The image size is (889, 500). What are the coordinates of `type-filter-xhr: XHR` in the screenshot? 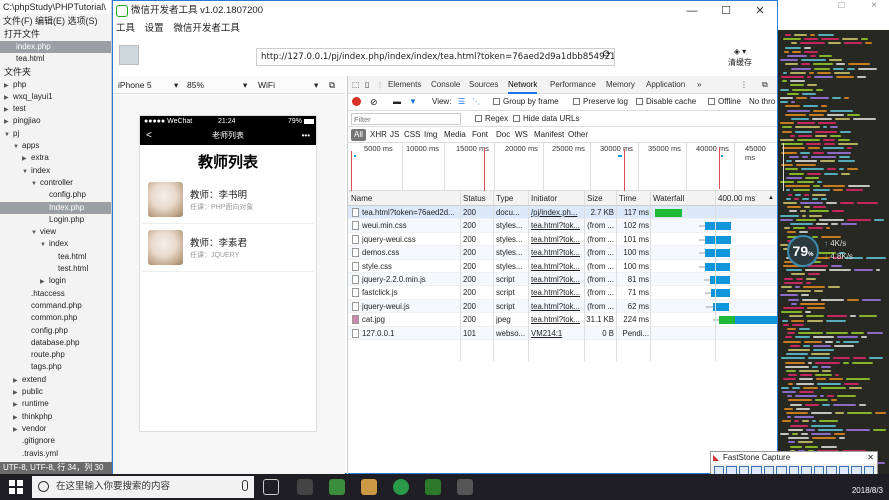 It's located at (378, 135).